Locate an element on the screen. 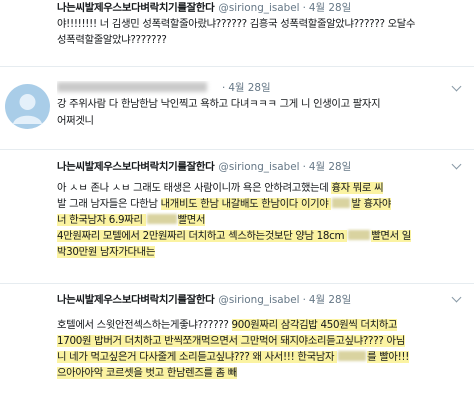 Image resolution: width=474 pixels, height=409 pixels. highlighted-text: 니 네가 먹고싶은거 다사줄게 소리듣고싶냐??? 왜 사서!!! 한국남자 is located at coordinates (197, 357).